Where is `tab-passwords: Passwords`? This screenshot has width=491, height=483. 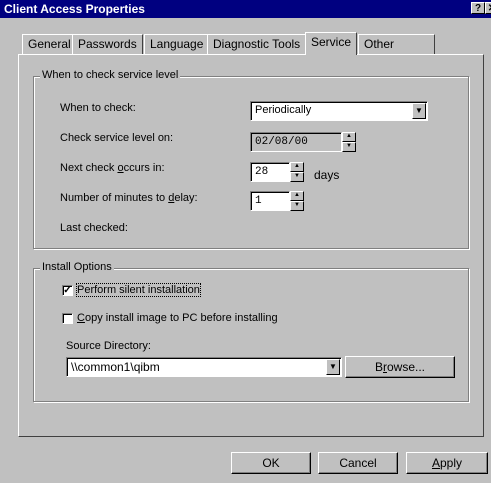 tab-passwords: Passwords is located at coordinates (107, 44).